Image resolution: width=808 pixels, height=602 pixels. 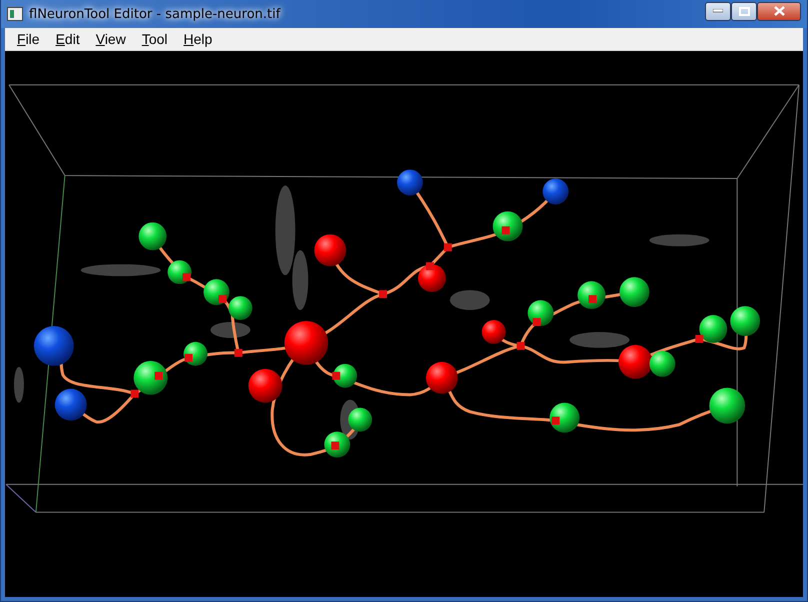 I want to click on maximize-icon, so click(x=744, y=11).